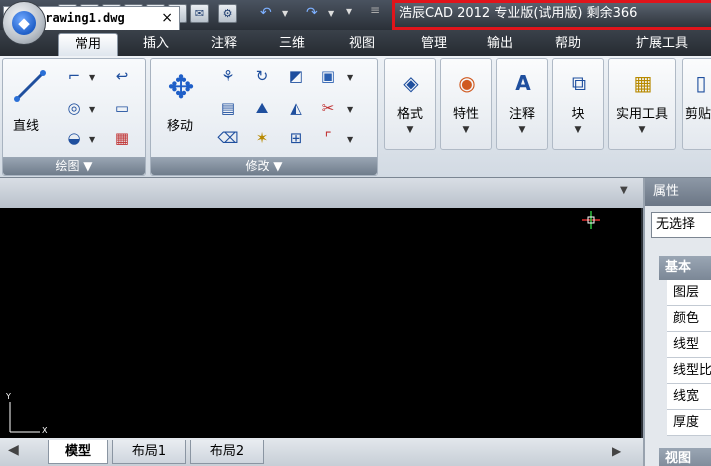  I want to click on property-color: 颜色, so click(689, 319).